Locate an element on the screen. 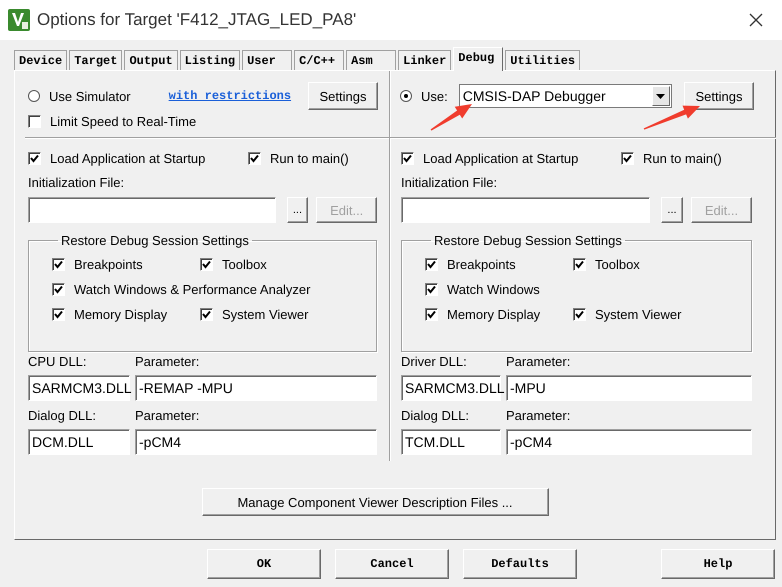 The image size is (782, 587). tab: Target is located at coordinates (95, 60).